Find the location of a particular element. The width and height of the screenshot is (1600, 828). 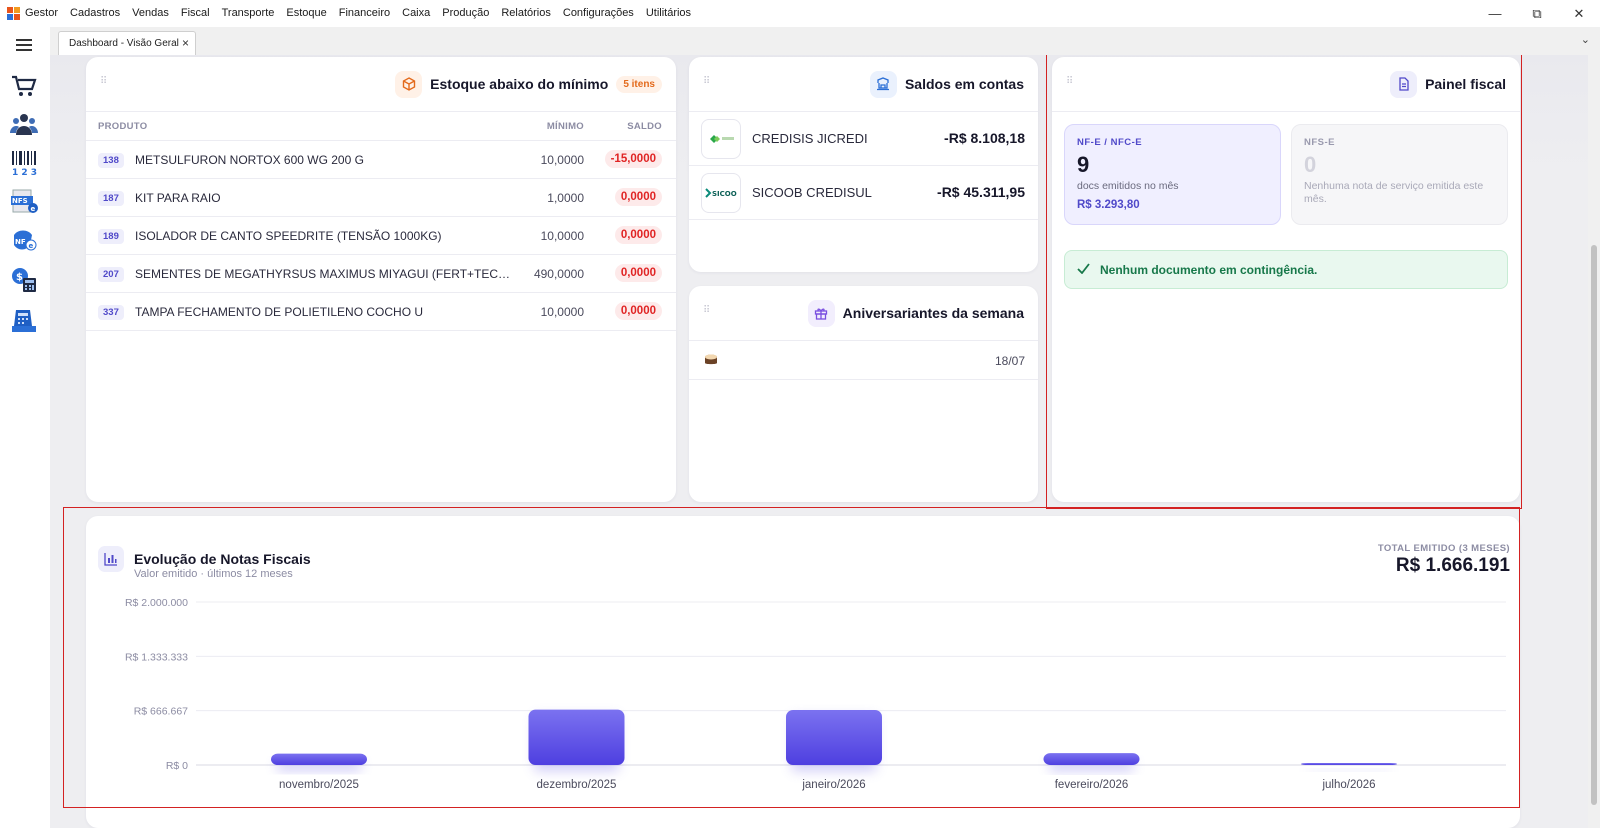

contingency-status-banner: Nenhum documento em contingência. is located at coordinates (1286, 269).